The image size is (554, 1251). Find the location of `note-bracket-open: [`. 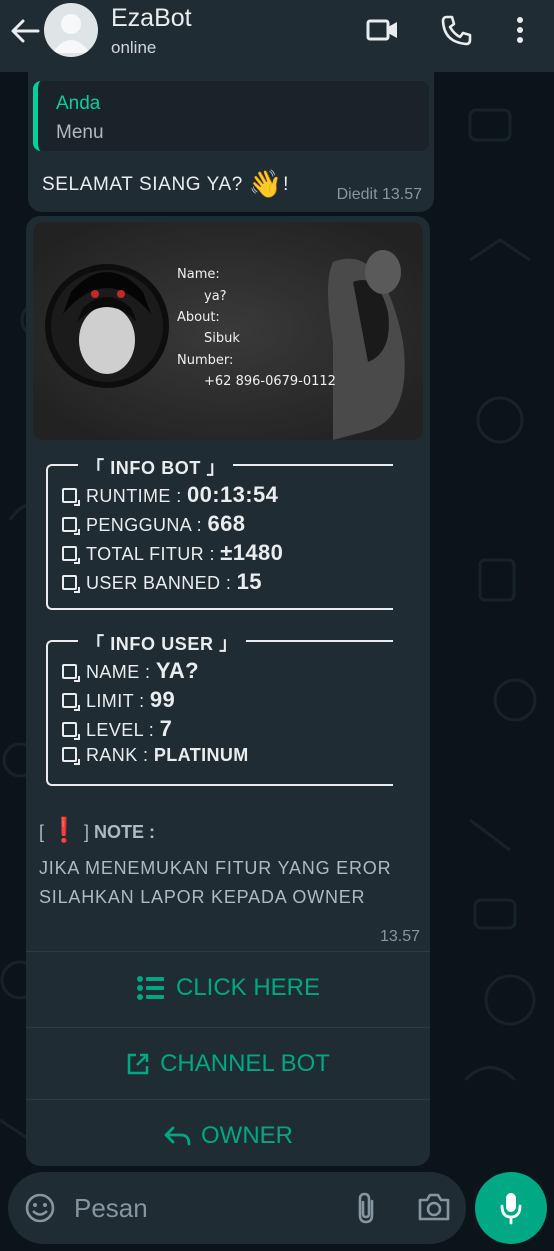

note-bracket-open: [ is located at coordinates (42, 832).